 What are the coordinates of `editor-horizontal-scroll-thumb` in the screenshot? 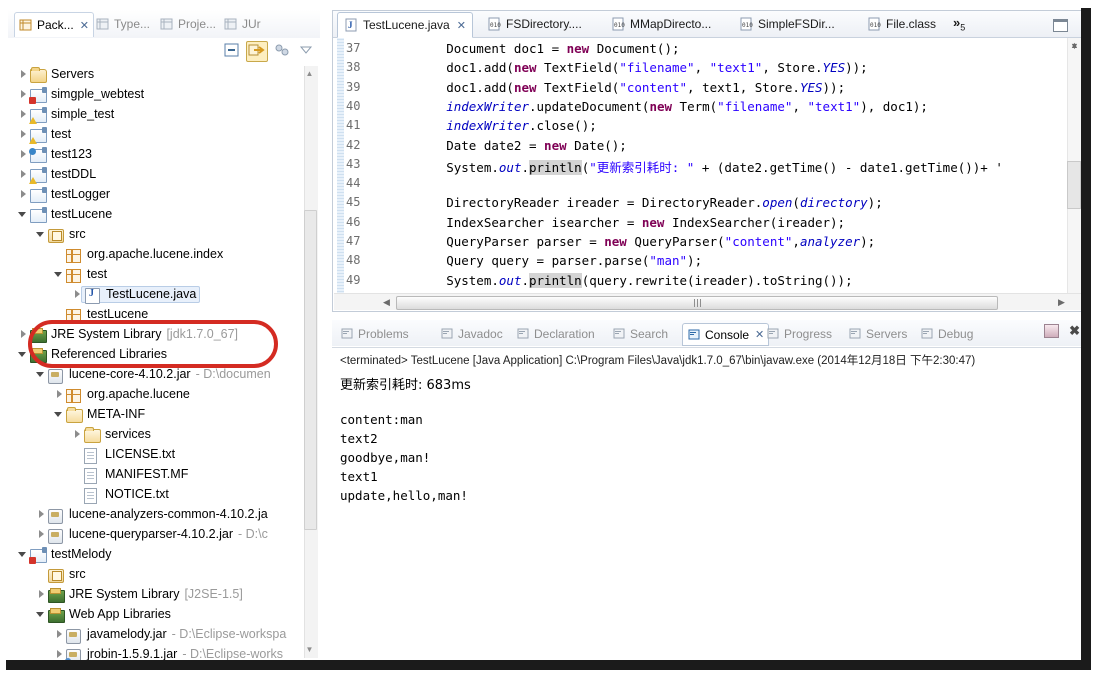 It's located at (697, 303).